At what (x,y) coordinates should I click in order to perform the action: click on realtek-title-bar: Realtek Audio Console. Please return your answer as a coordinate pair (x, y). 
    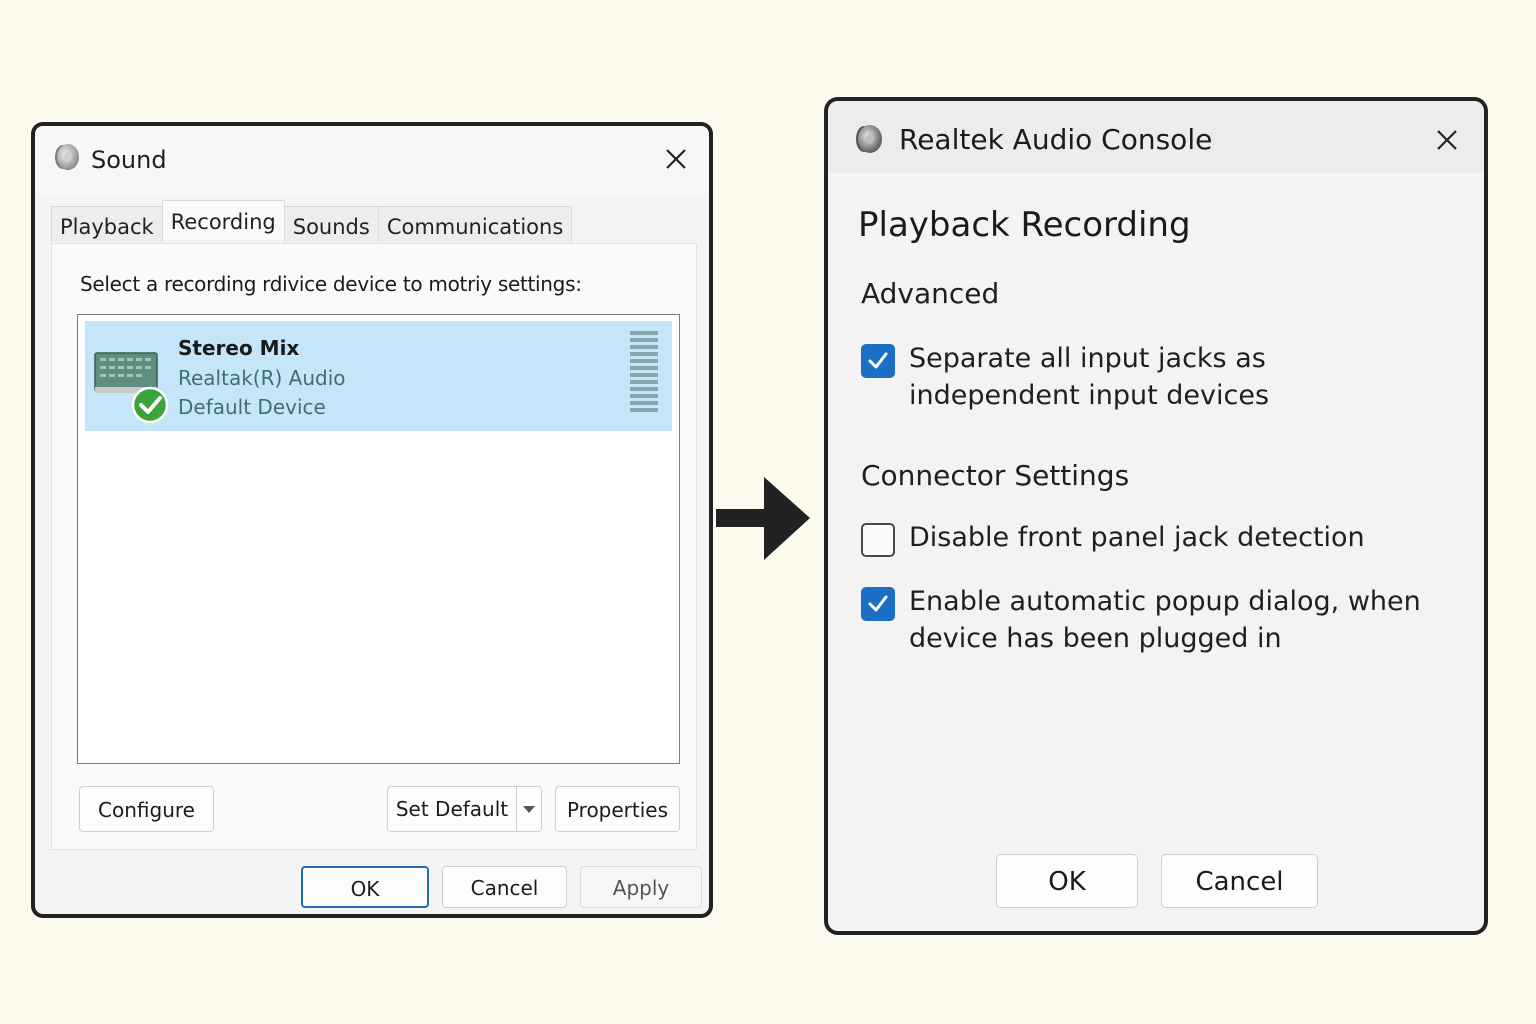
    Looking at the image, I should click on (1156, 137).